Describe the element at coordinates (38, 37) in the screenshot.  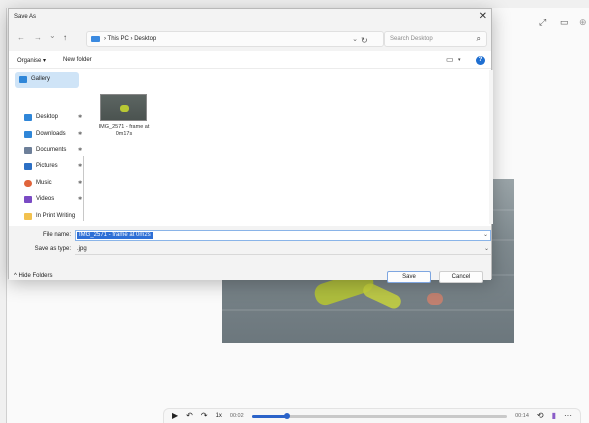
I see `forward-arrow-icon: →` at that location.